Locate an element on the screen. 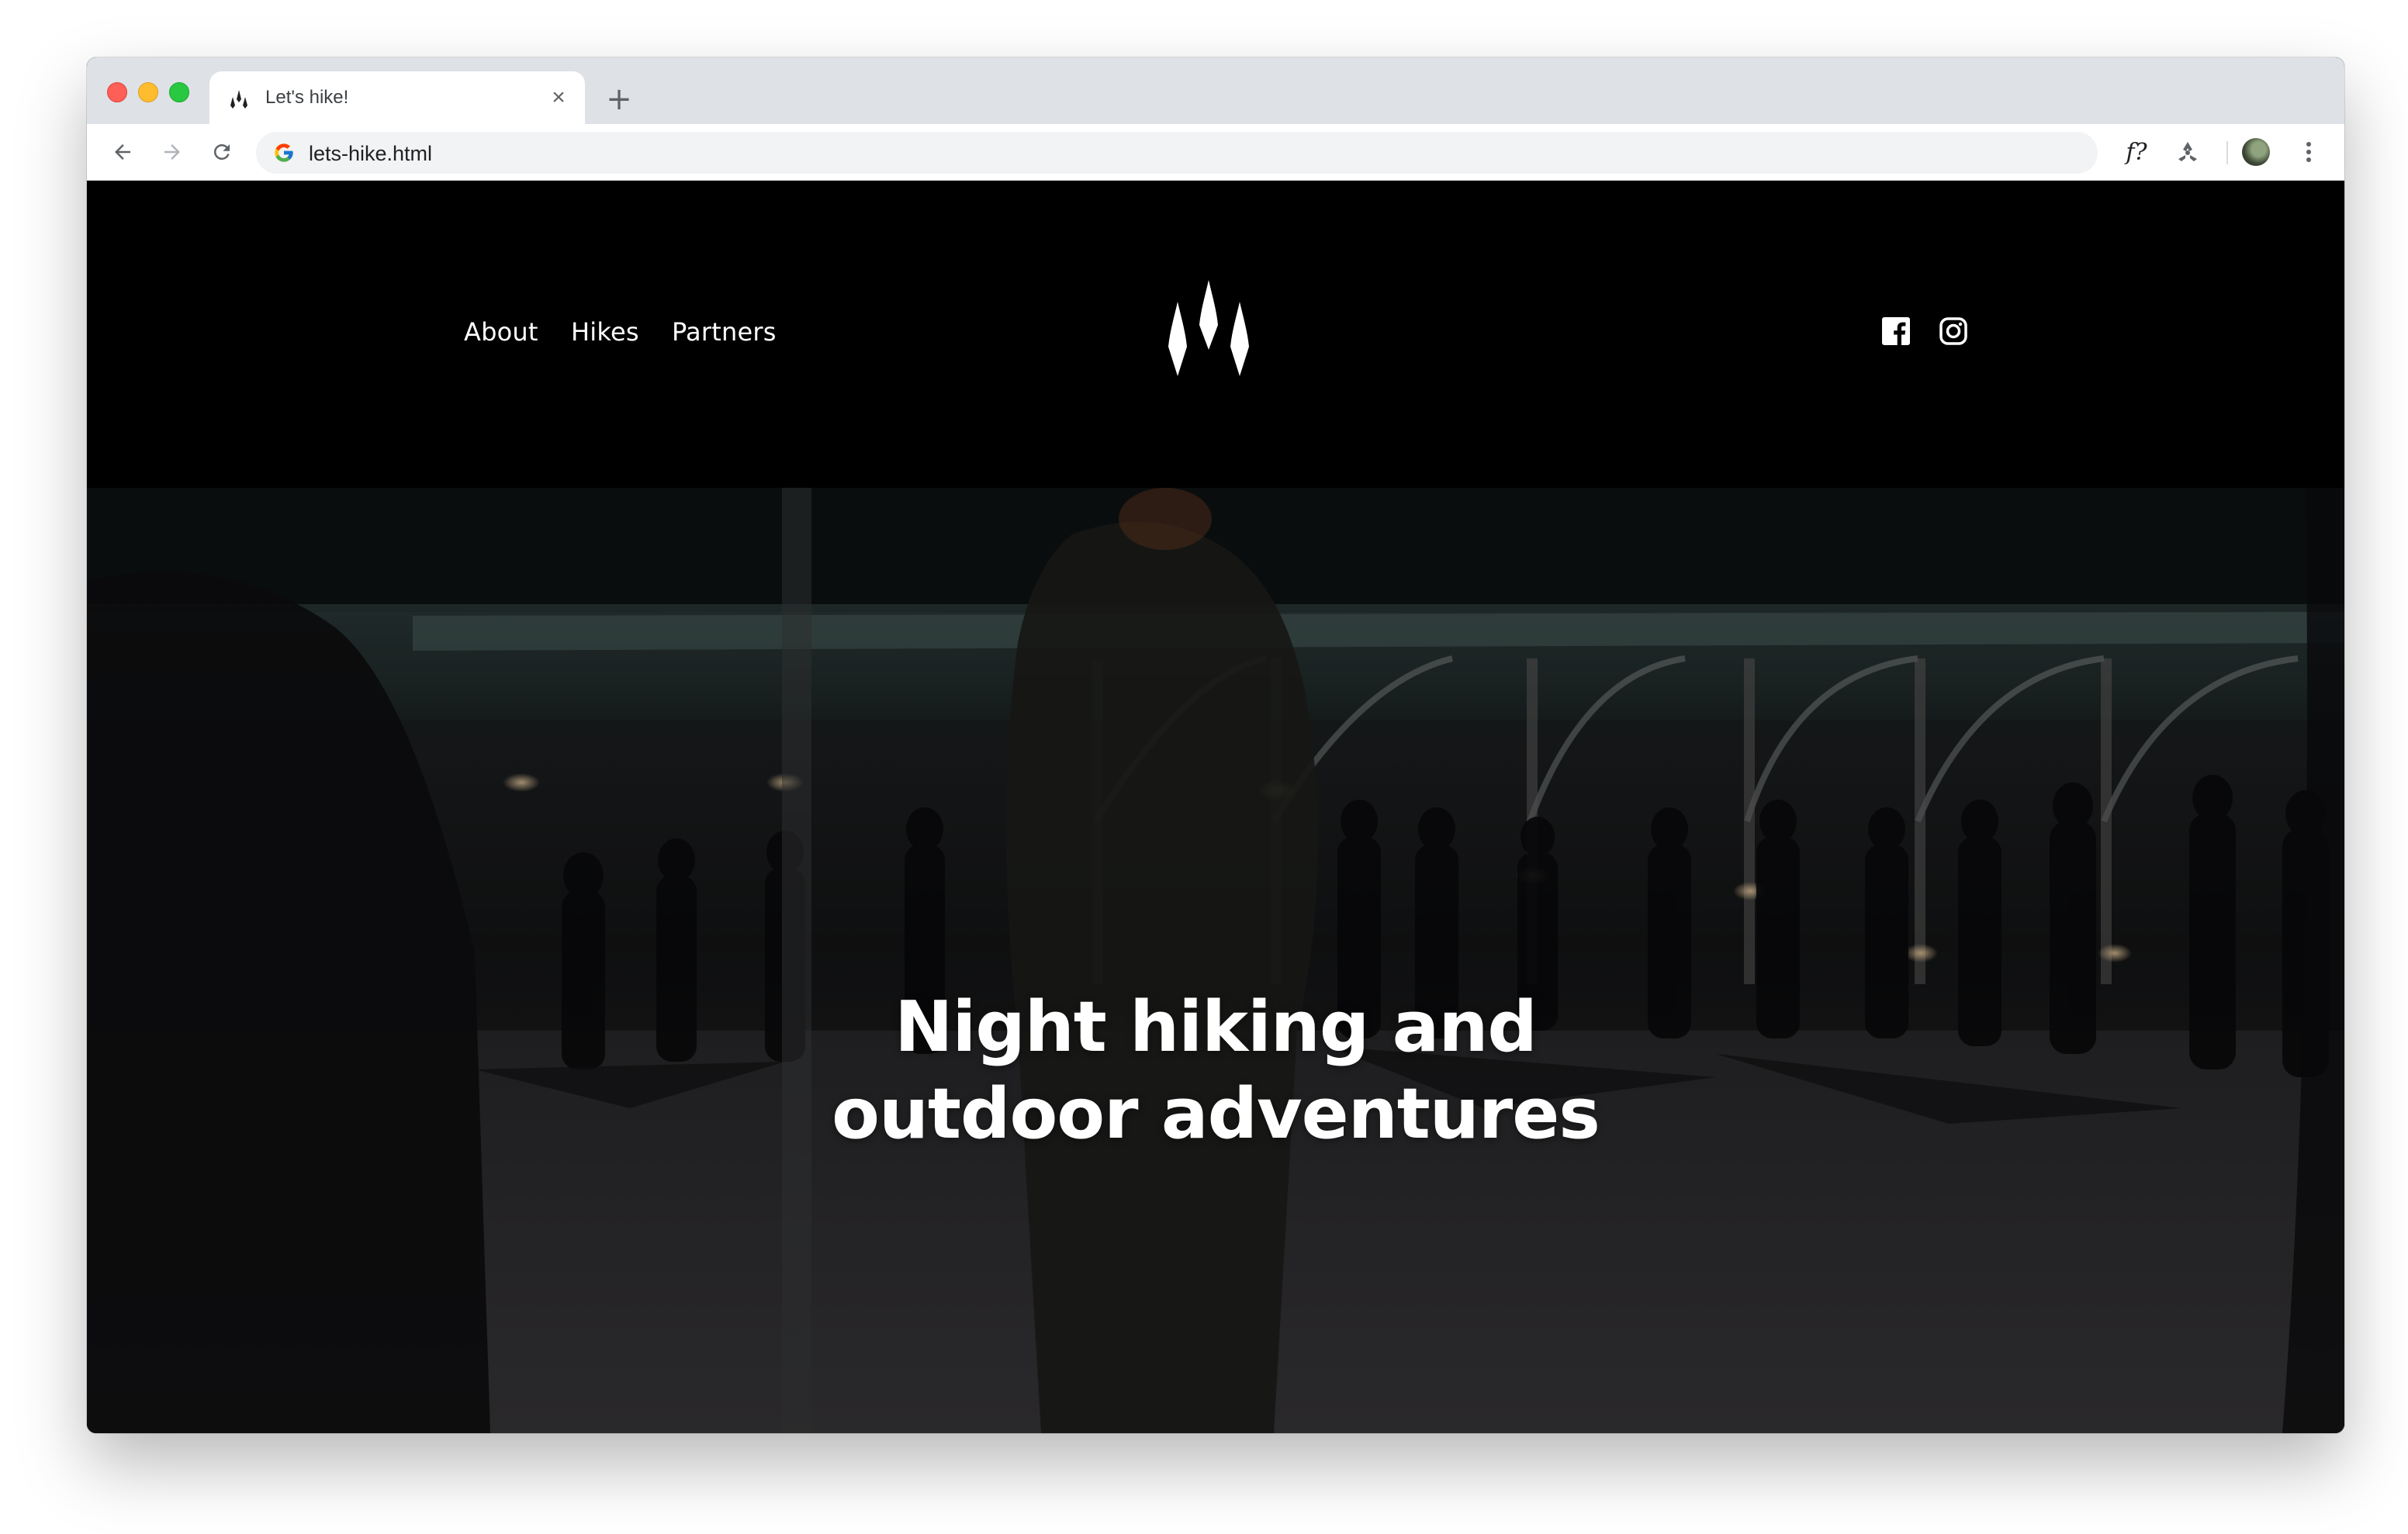 The width and height of the screenshot is (2408, 1534). back-arrow-icon is located at coordinates (122, 152).